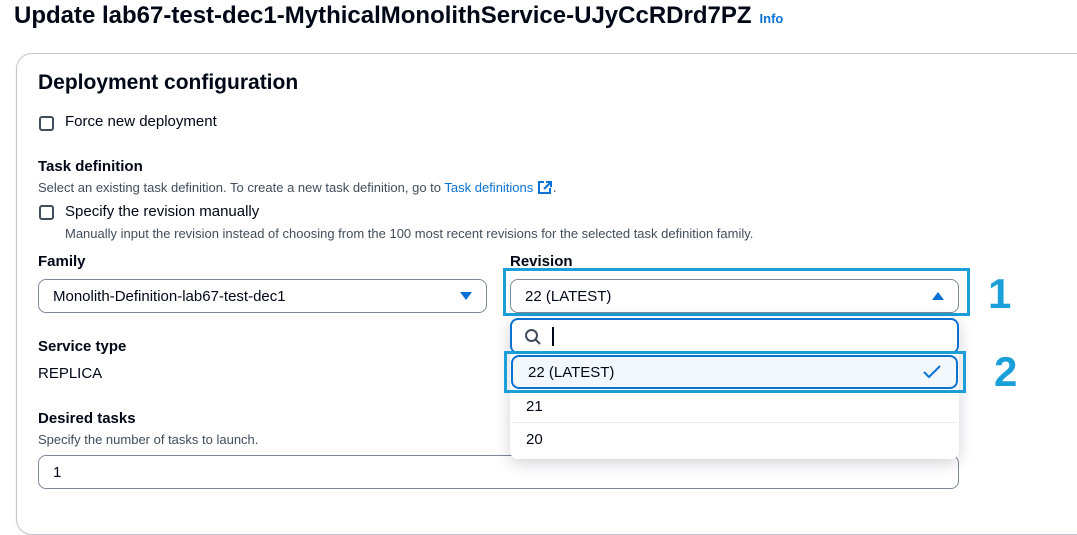  What do you see at coordinates (568, 296) in the screenshot?
I see `revision-select-value: 22 (LATEST)` at bounding box center [568, 296].